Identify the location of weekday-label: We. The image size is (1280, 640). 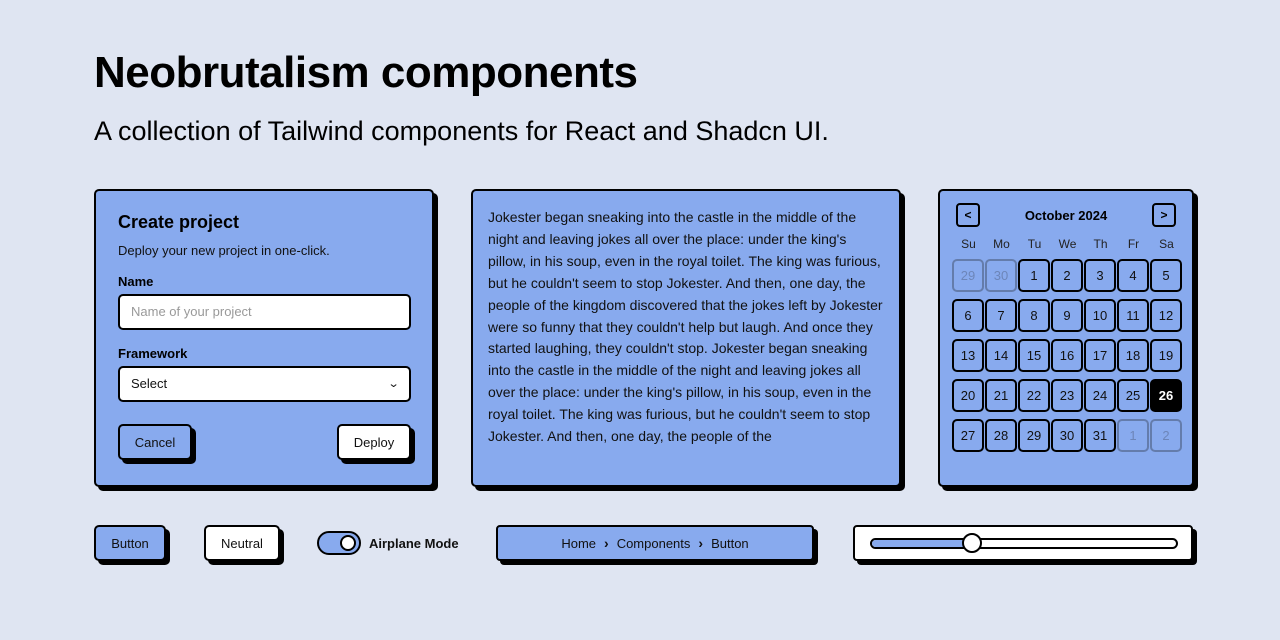
(1067, 244).